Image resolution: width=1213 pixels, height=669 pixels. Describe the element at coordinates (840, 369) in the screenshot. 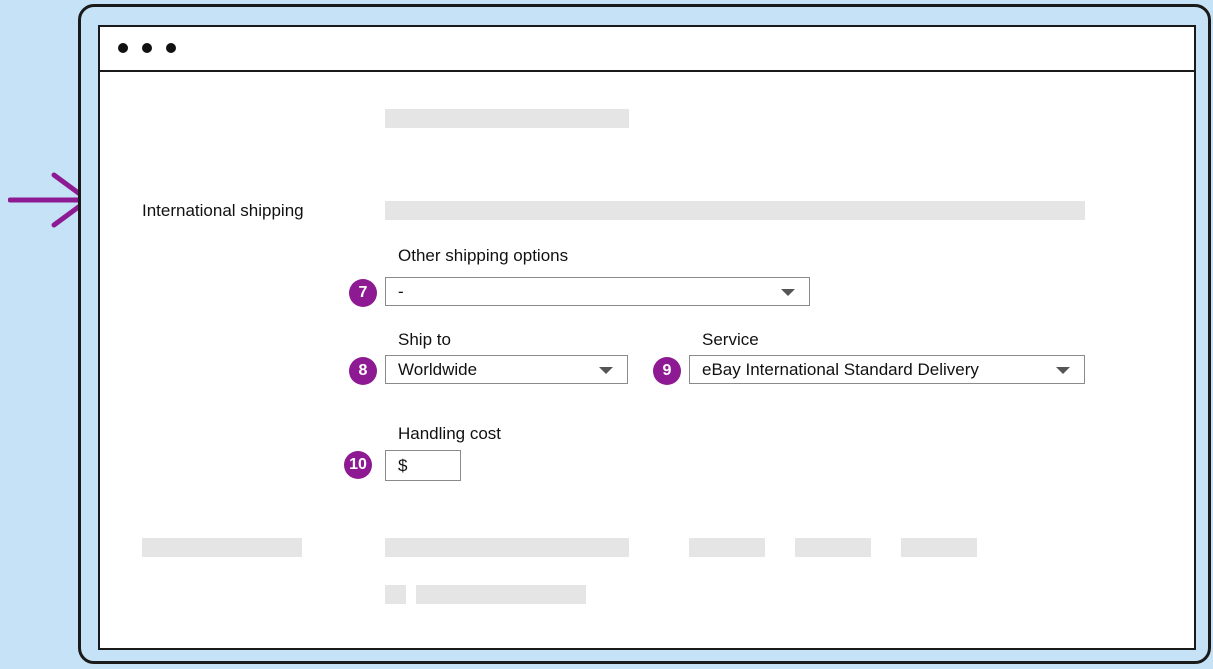

I see `service-value: eBay International Standard Delivery` at that location.